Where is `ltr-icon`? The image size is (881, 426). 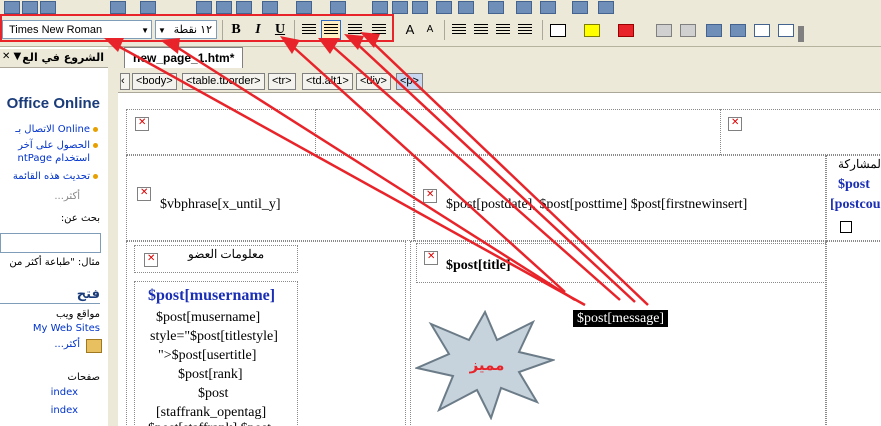 ltr-icon is located at coordinates (664, 30).